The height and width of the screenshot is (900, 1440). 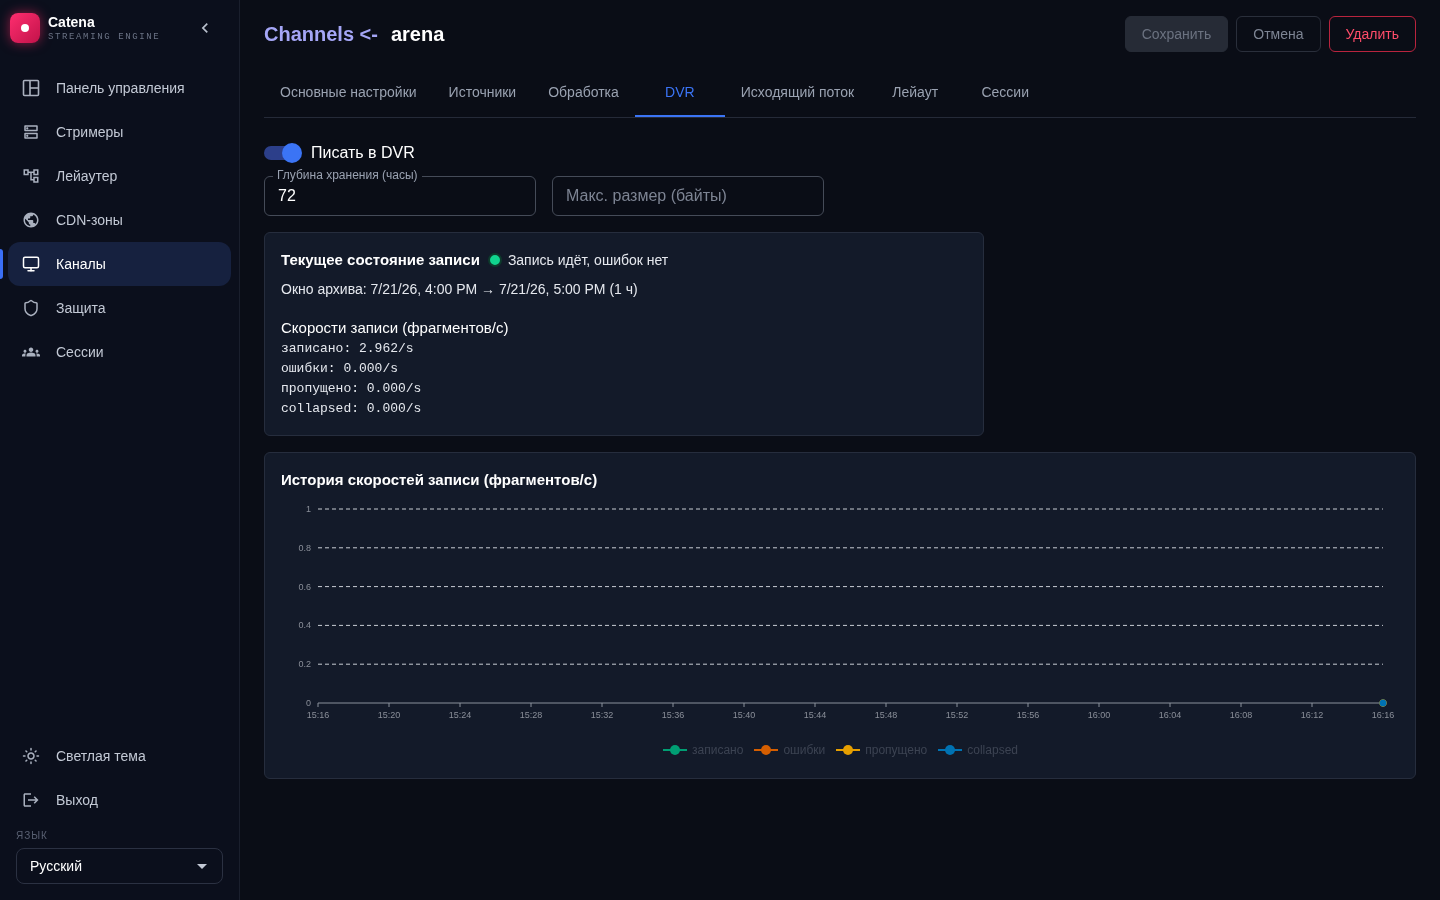 What do you see at coordinates (31, 88) in the screenshot?
I see `layout-icon` at bounding box center [31, 88].